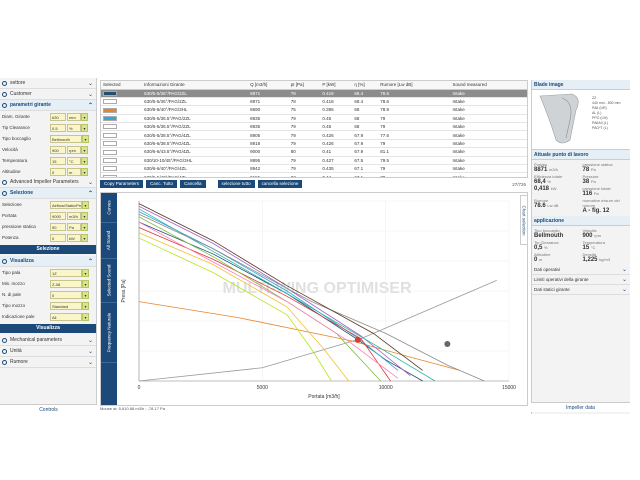 This screenshot has height=480, width=640. What do you see at coordinates (58, 127) in the screenshot?
I see `tip-clearance-input: 0.5` at bounding box center [58, 127].